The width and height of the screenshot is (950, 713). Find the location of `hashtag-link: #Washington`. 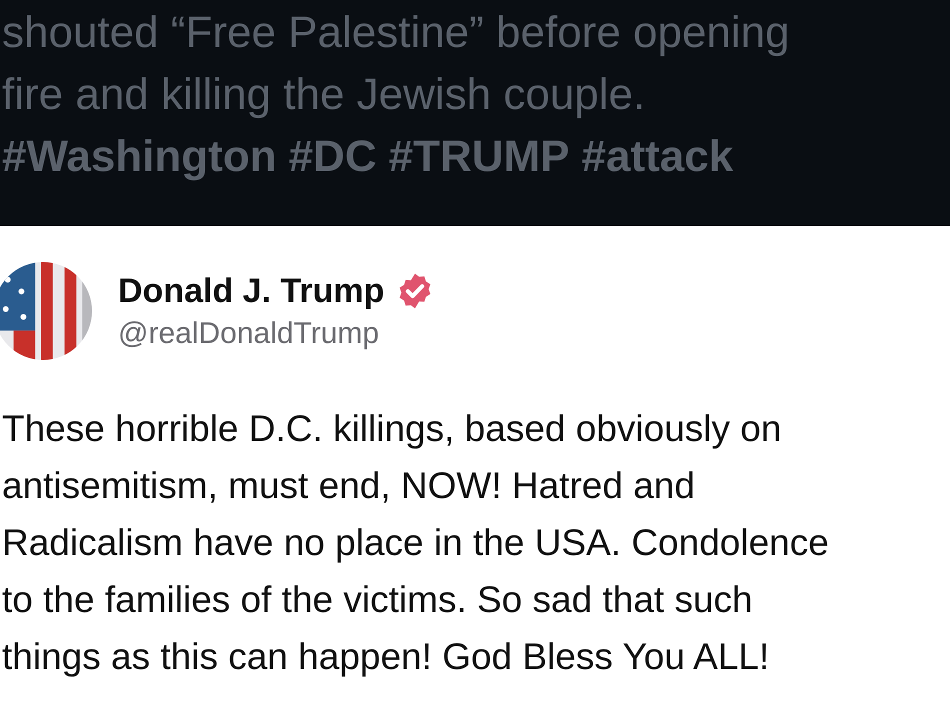

hashtag-link: #Washington is located at coordinates (139, 157).